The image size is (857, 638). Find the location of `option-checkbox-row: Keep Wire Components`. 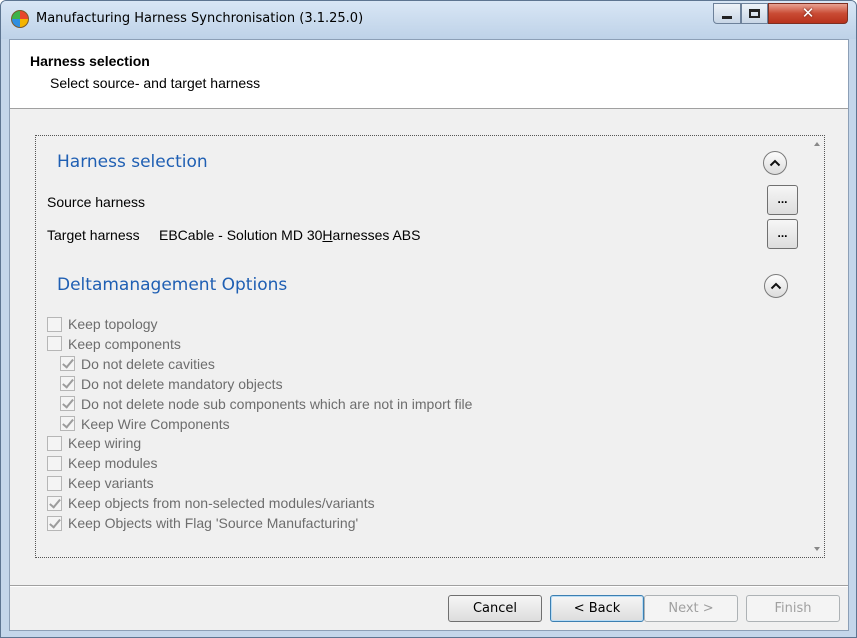

option-checkbox-row: Keep Wire Components is located at coordinates (145, 424).